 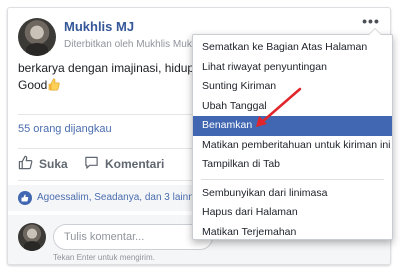 I want to click on post-text: berkarya dengan imajinasi, hidupk Good, so click(x=118, y=78).